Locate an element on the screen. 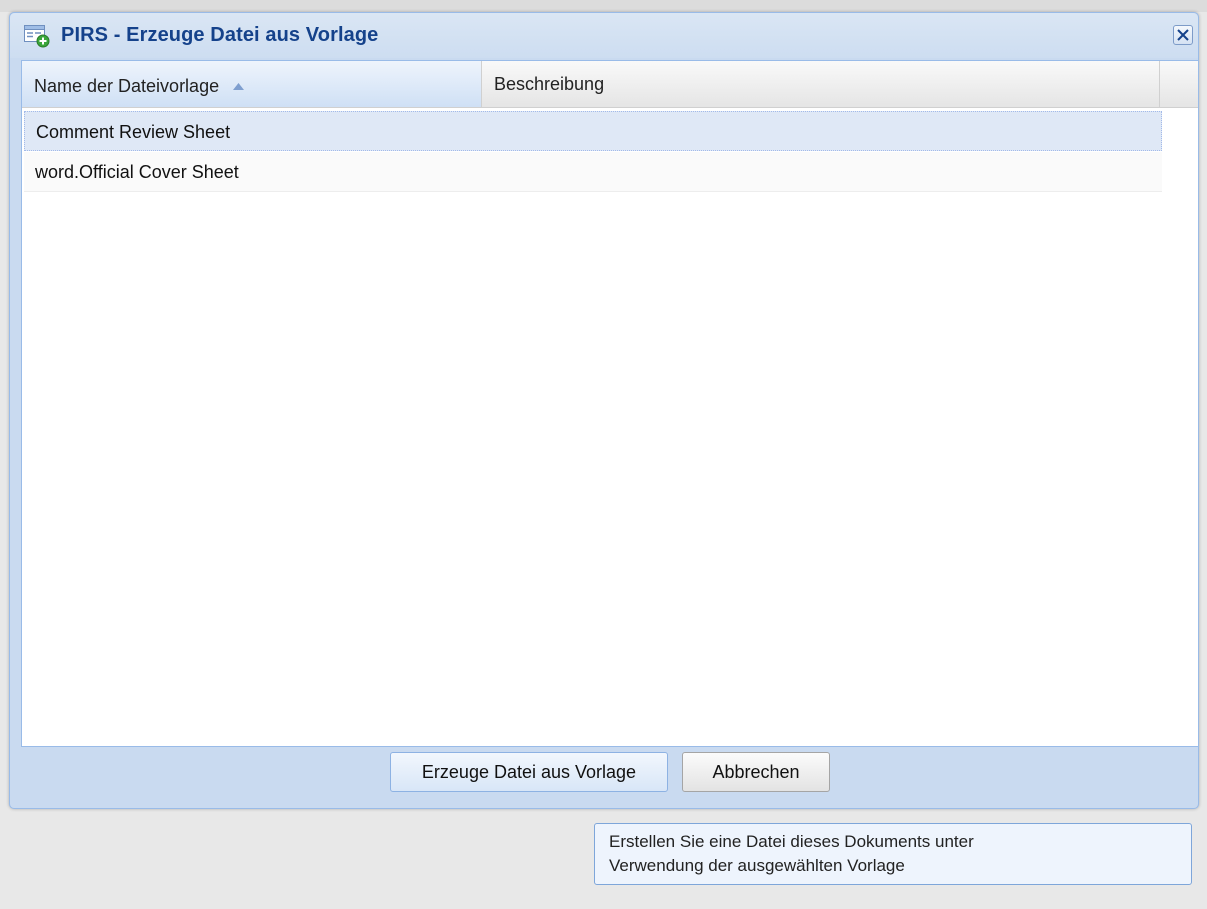 The image size is (1207, 909). table-row: word.Official Cover Sheet is located at coordinates (593, 172).